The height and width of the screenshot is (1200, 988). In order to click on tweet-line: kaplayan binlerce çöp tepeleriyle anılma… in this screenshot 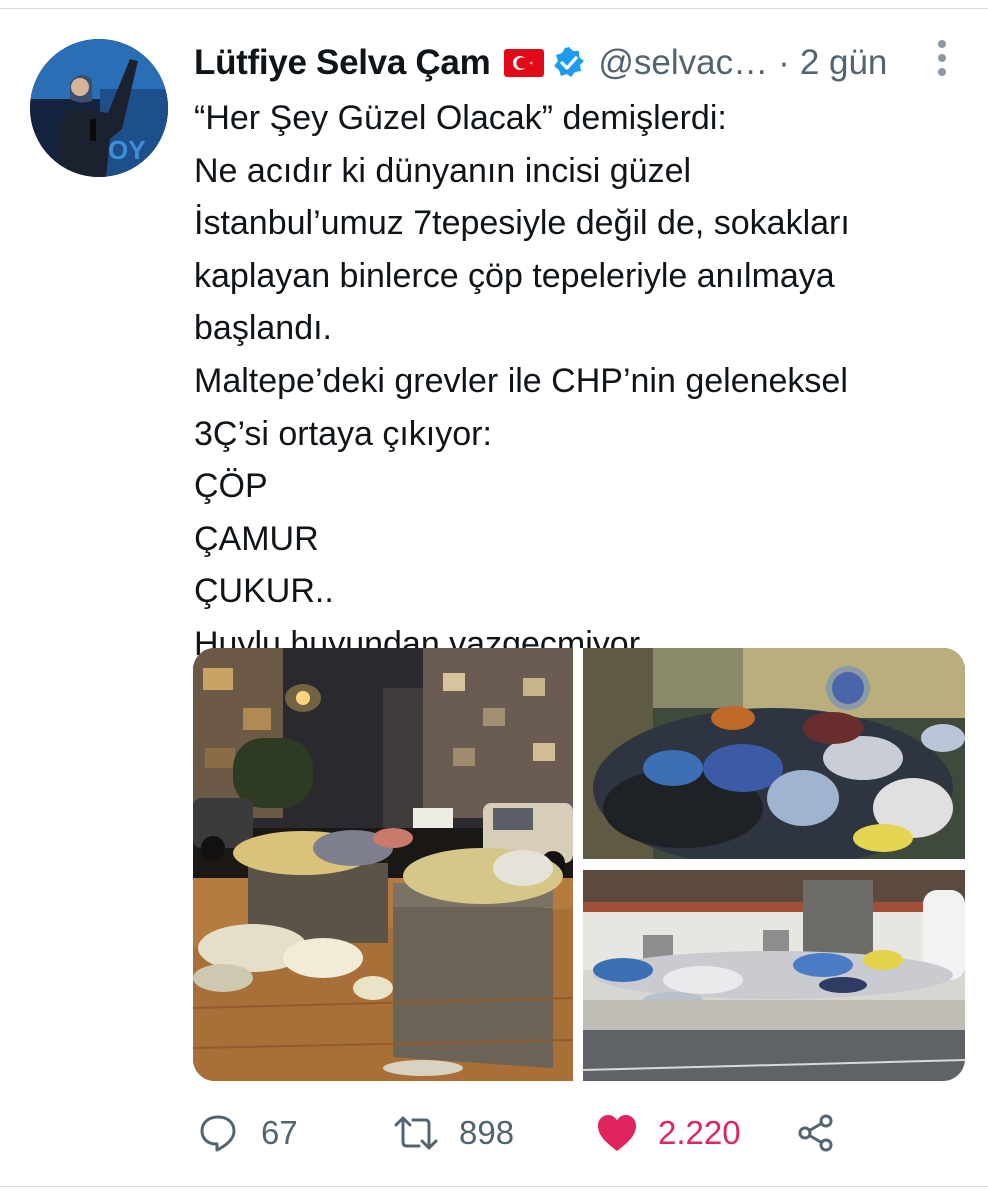, I will do `click(514, 275)`.